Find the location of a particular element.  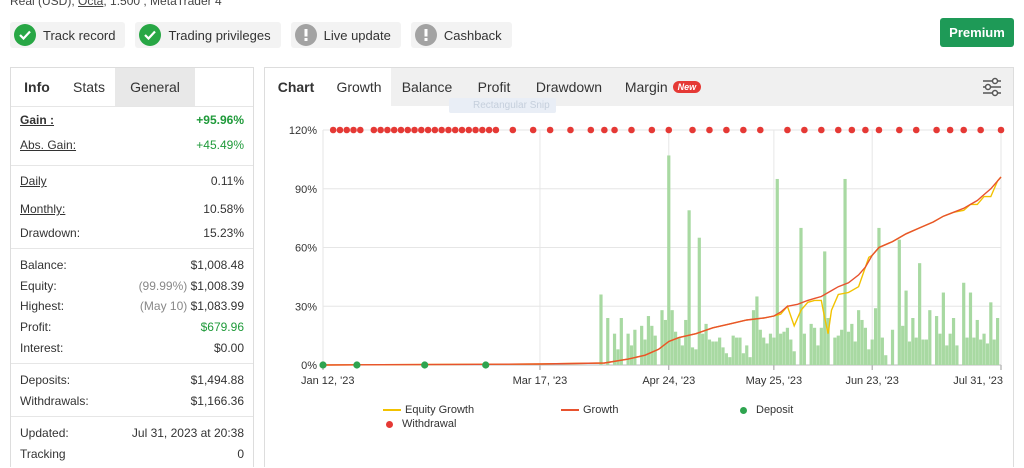

interest-label: Interest: is located at coordinates (42, 348).